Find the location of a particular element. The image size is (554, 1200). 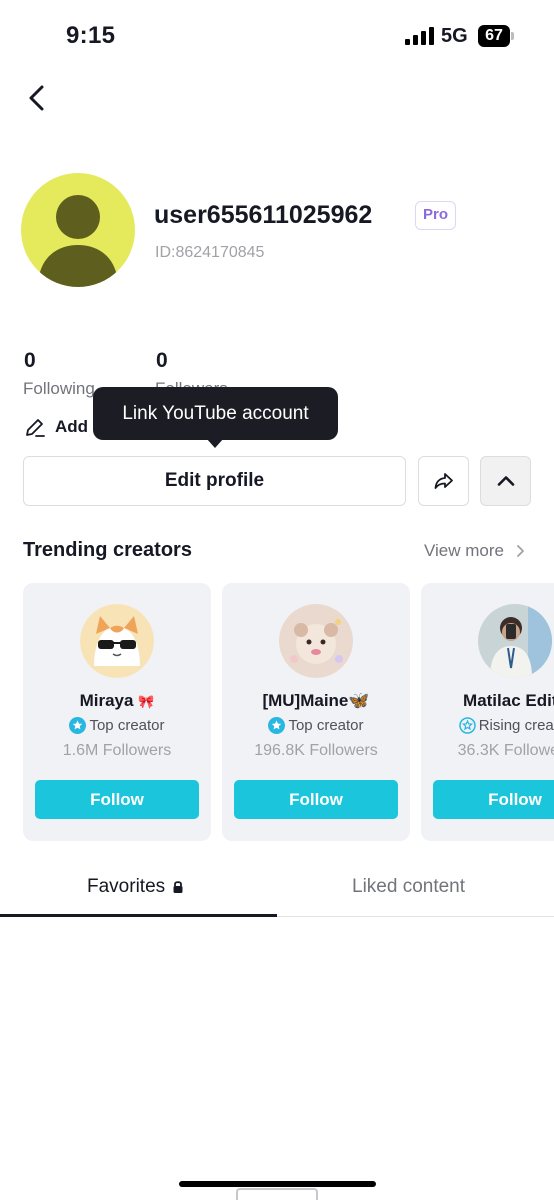

battery-icon: 67 is located at coordinates (496, 36).